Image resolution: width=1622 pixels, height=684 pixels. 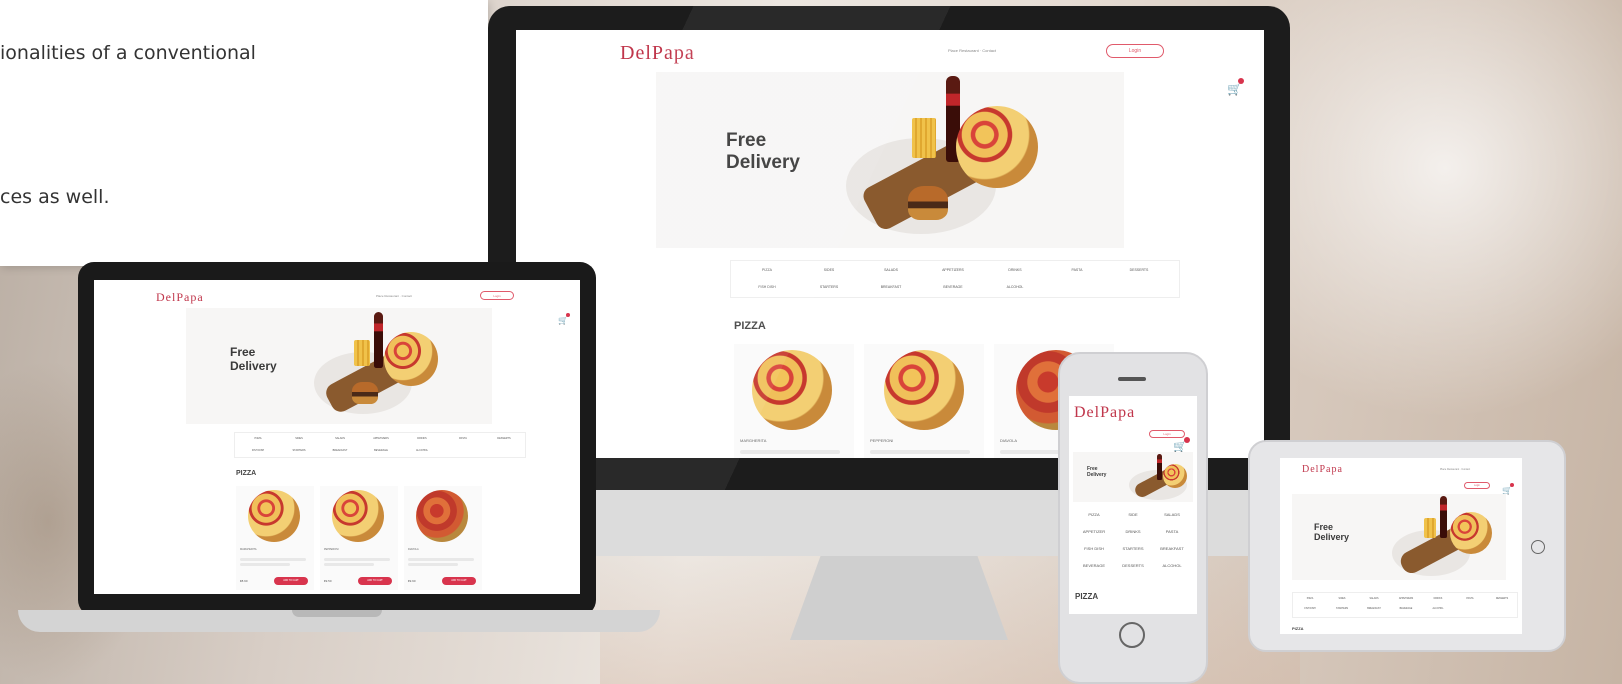 What do you see at coordinates (1512, 485) in the screenshot?
I see `cart-badge` at bounding box center [1512, 485].